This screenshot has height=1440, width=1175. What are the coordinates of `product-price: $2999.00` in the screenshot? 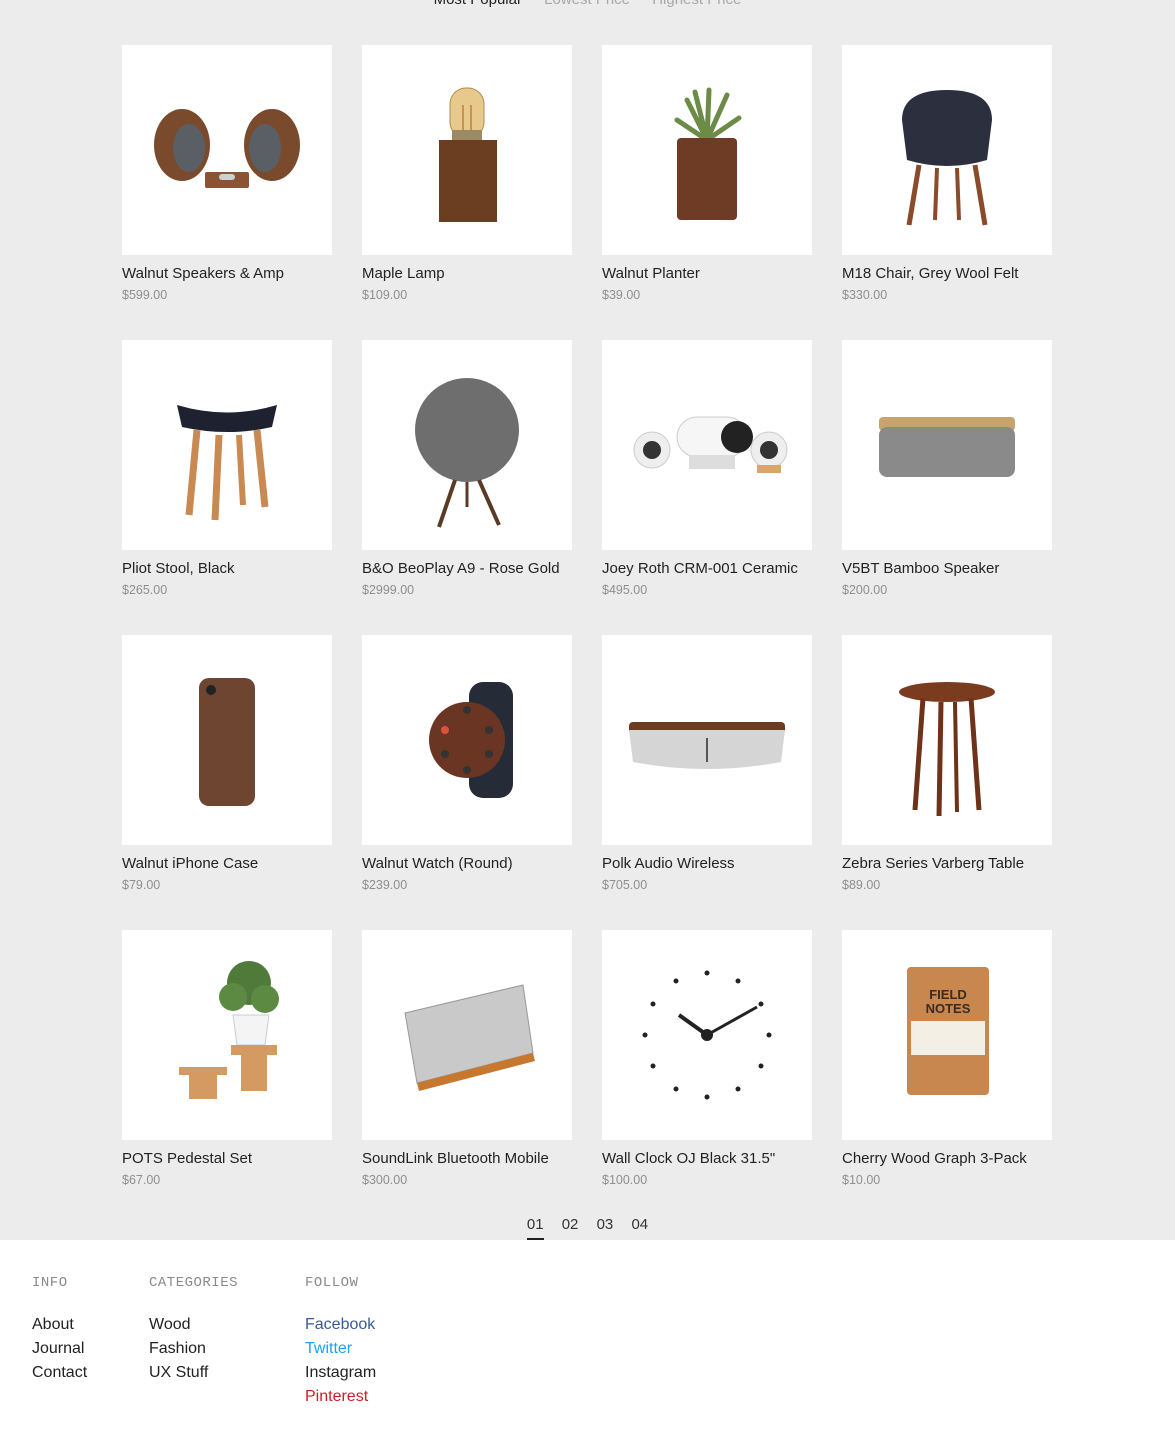 It's located at (388, 590).